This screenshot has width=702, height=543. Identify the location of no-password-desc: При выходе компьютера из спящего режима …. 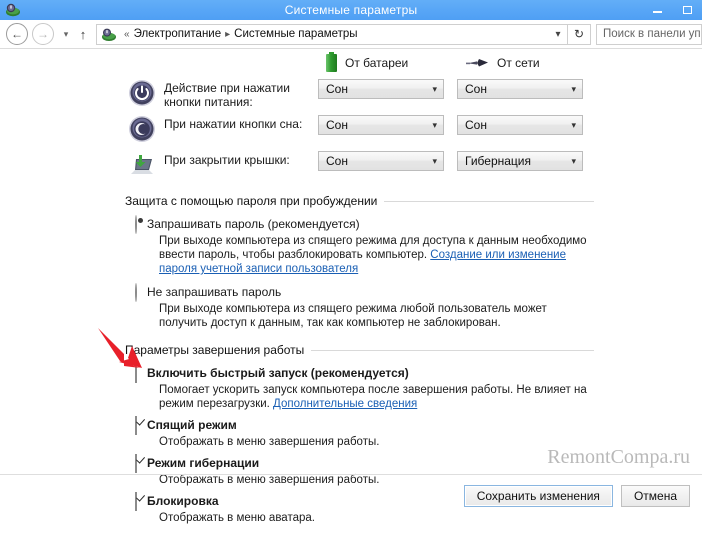
(353, 316).